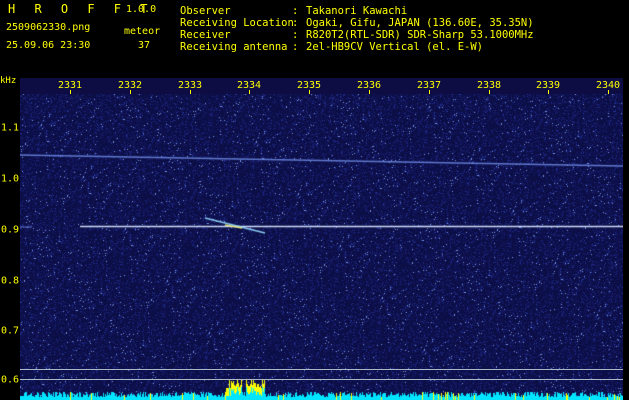 The image size is (629, 400). I want to click on receiver-value: R820T2(RTL-SDR) SDR-Sharp 53.1000MHz, so click(420, 35).